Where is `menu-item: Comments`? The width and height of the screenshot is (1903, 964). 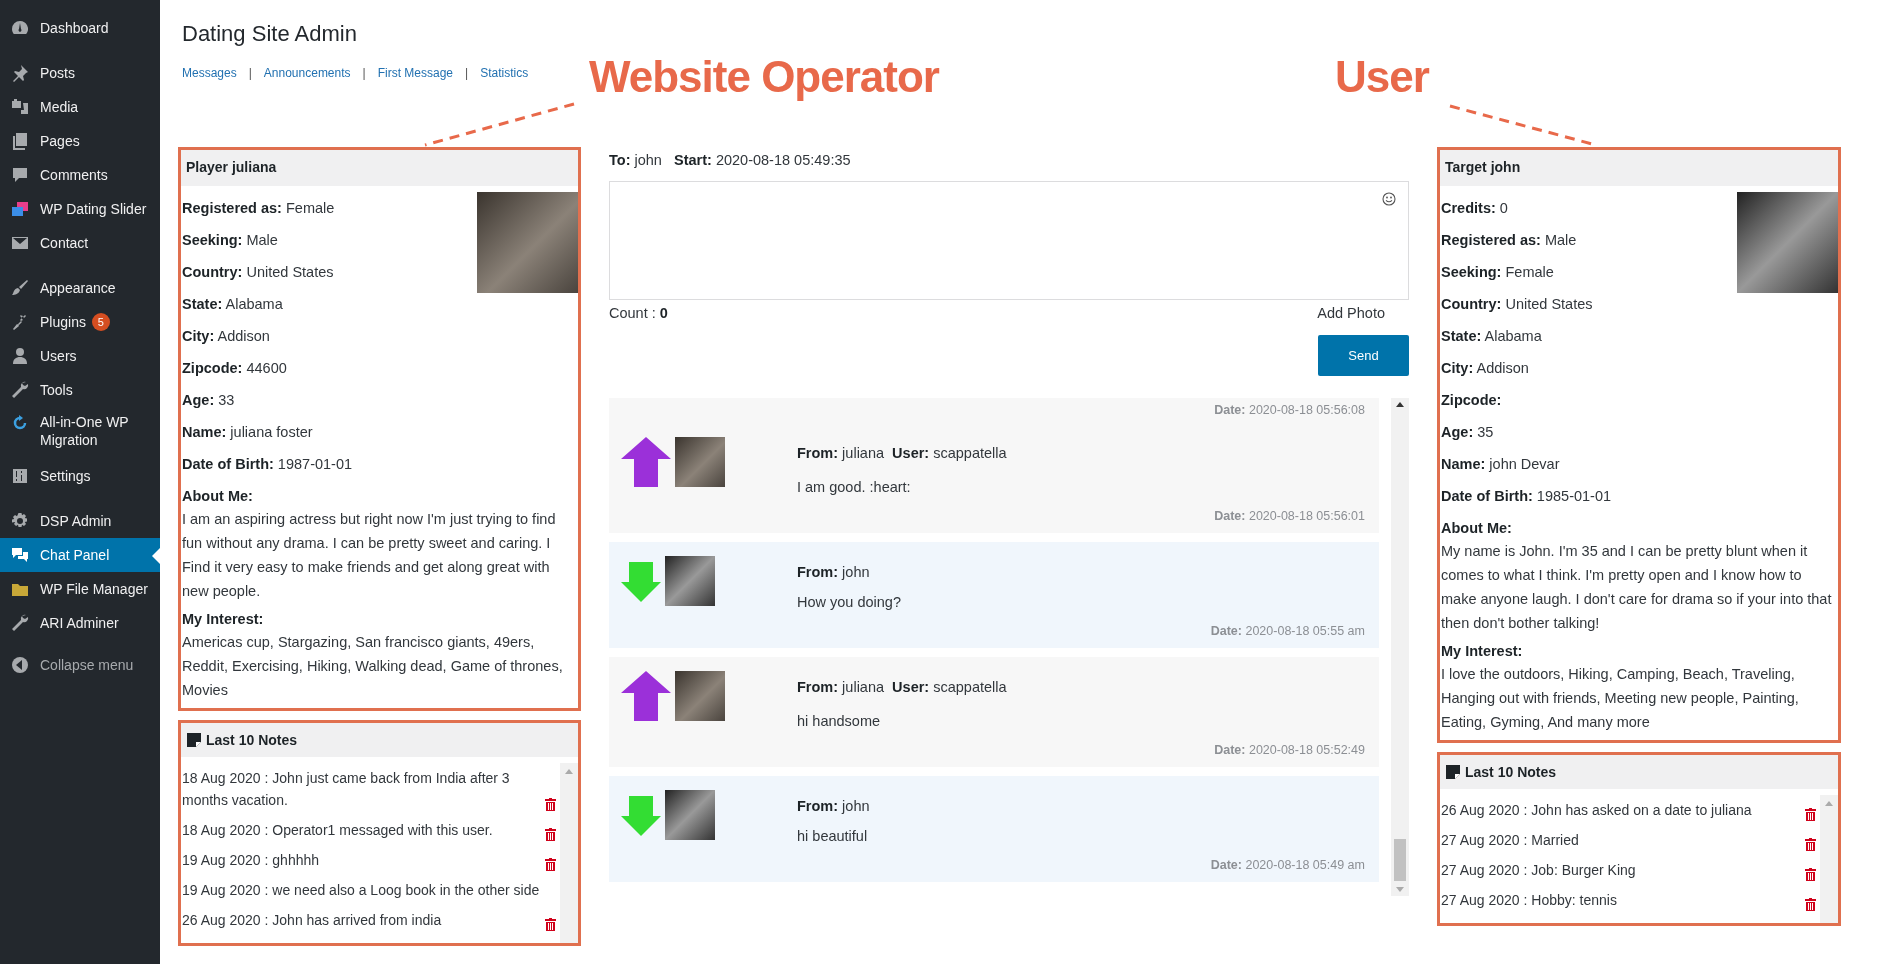
menu-item: Comments is located at coordinates (80, 175).